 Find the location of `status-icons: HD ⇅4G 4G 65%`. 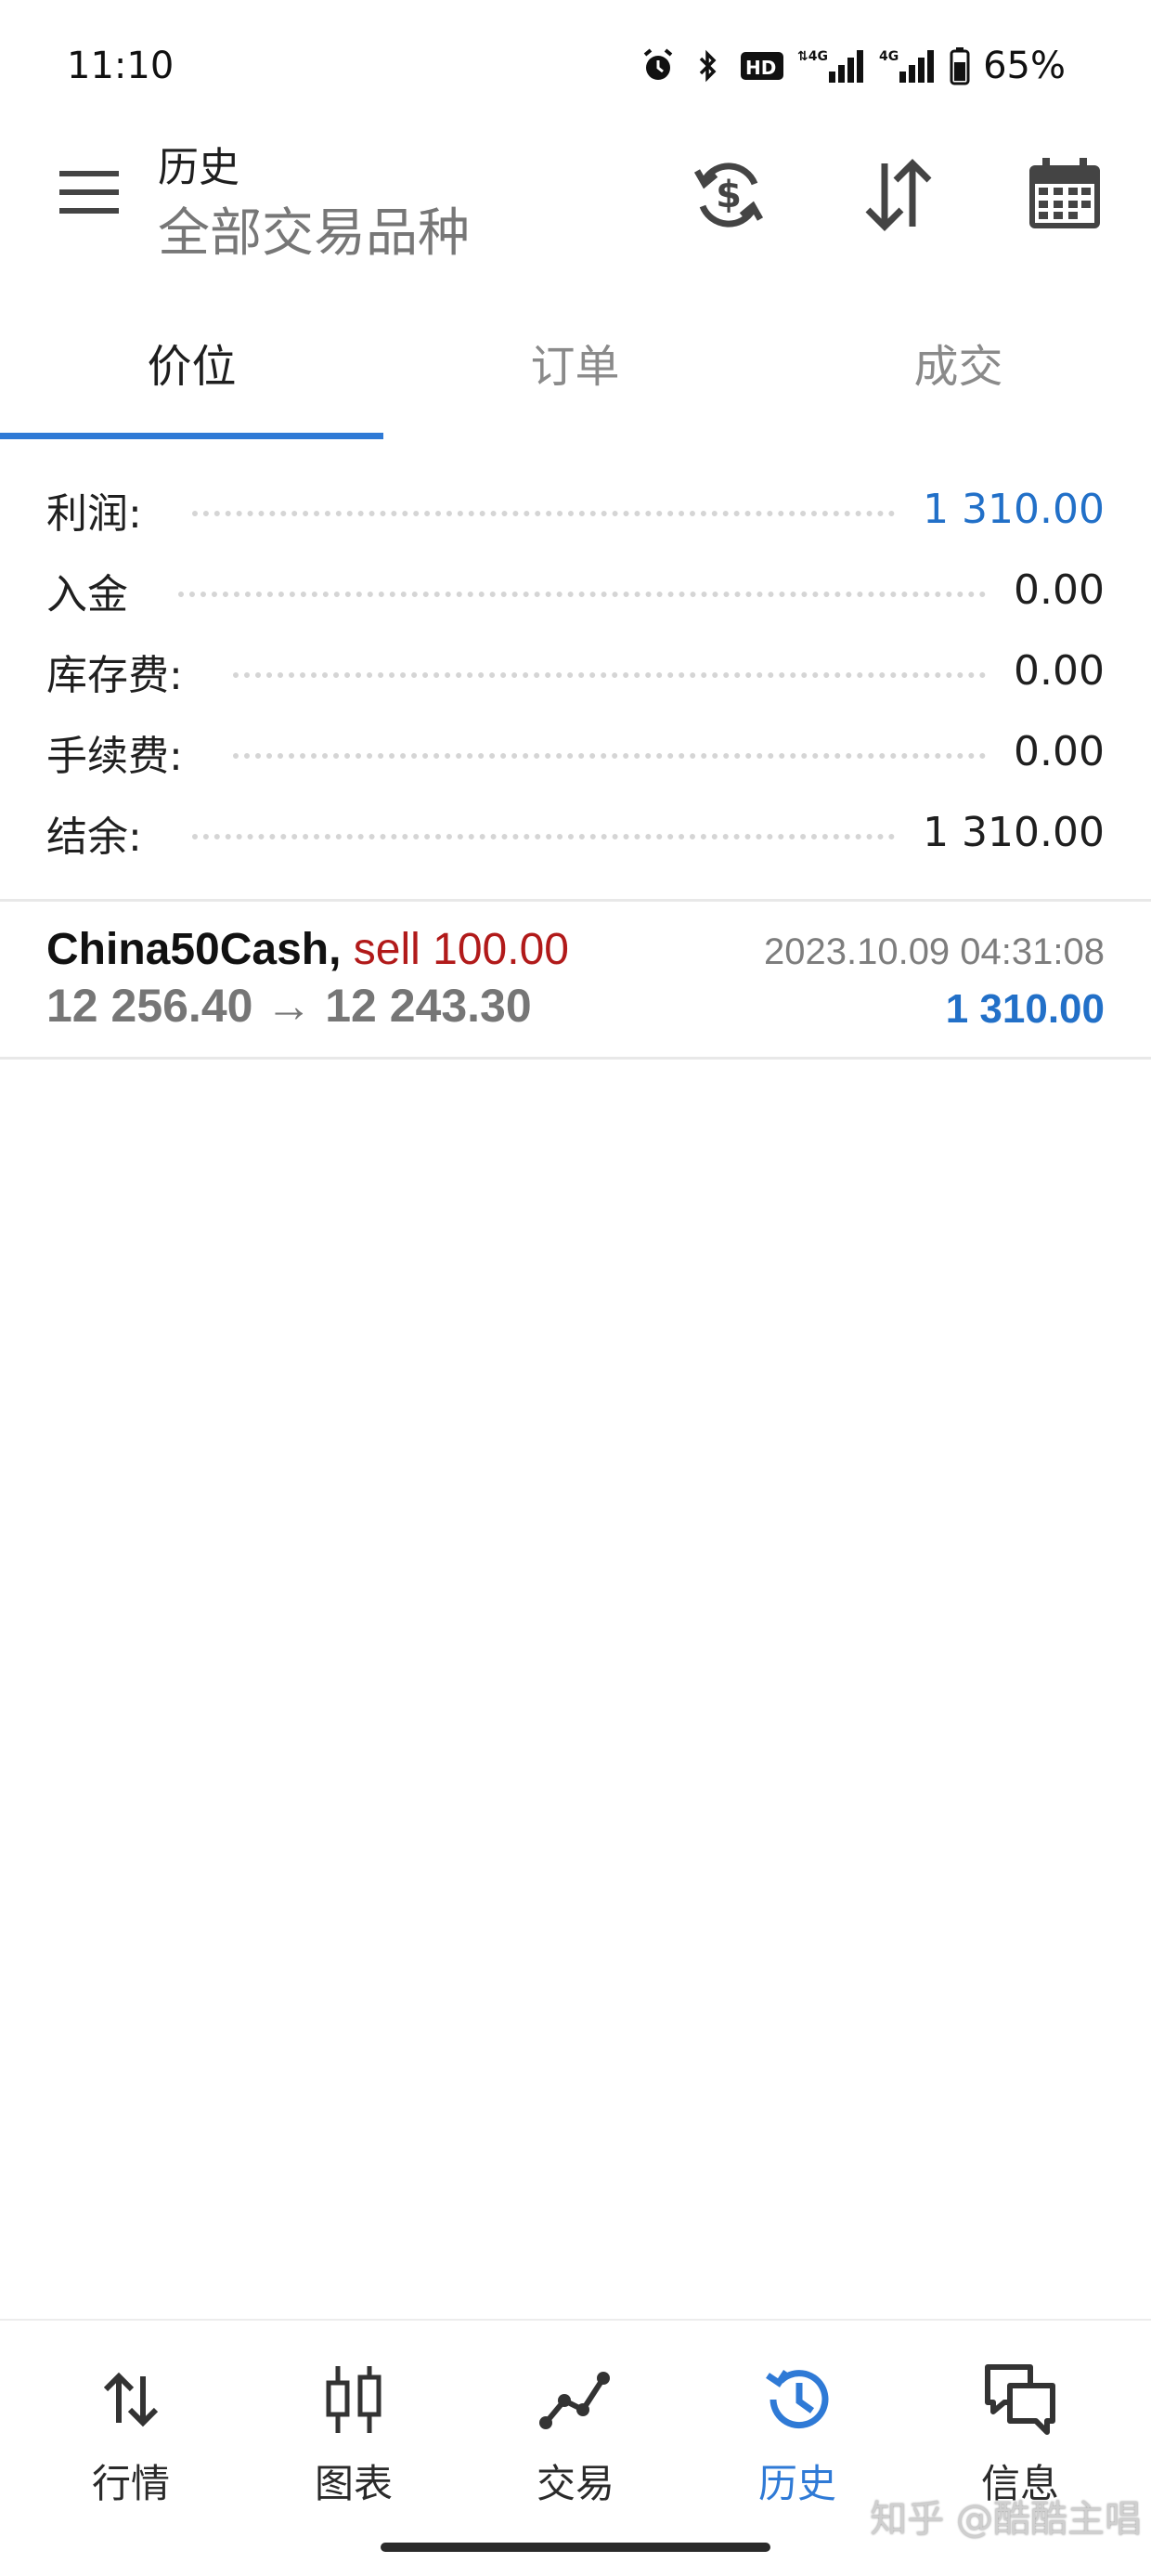

status-icons: HD ⇅4G 4G 65% is located at coordinates (853, 66).